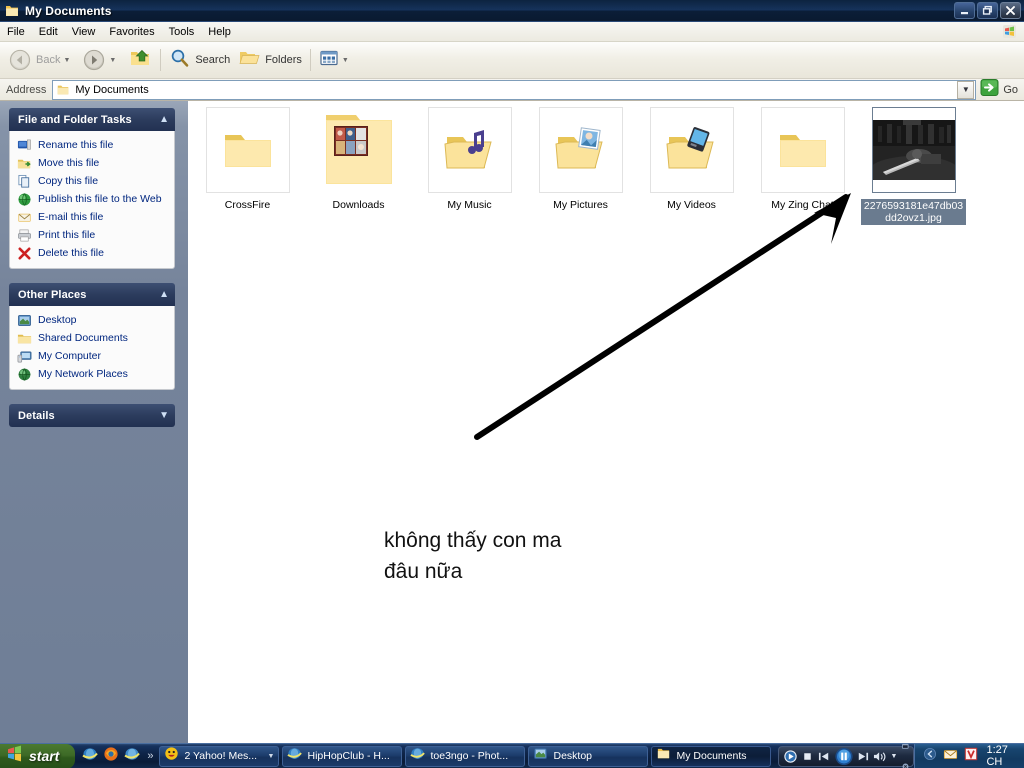 This screenshot has height=768, width=1024. I want to click on task-delete-this-file: Delete this file, so click(93, 253).